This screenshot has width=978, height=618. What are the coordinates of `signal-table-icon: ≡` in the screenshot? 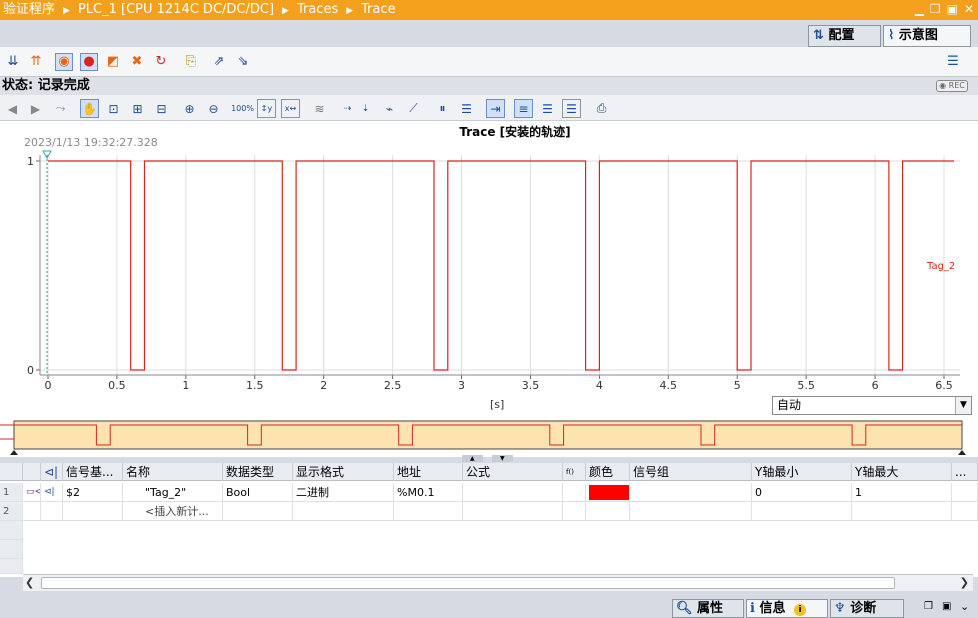 It's located at (523, 108).